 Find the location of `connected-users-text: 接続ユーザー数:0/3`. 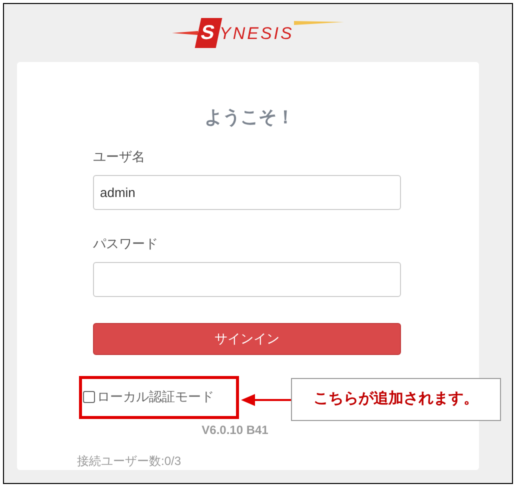

connected-users-text: 接続ユーザー数:0/3 is located at coordinates (129, 461).